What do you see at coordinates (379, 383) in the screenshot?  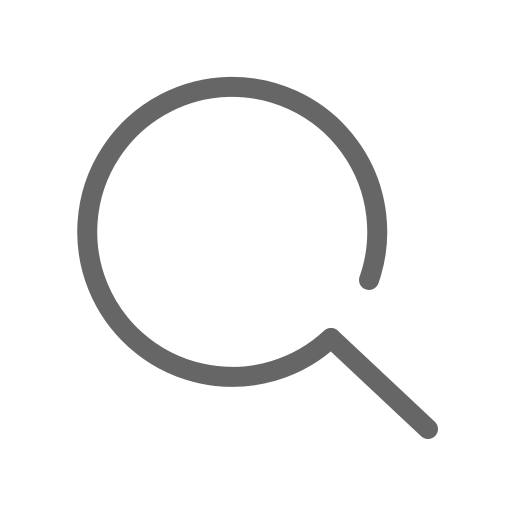 I see `search-icon-handle` at bounding box center [379, 383].